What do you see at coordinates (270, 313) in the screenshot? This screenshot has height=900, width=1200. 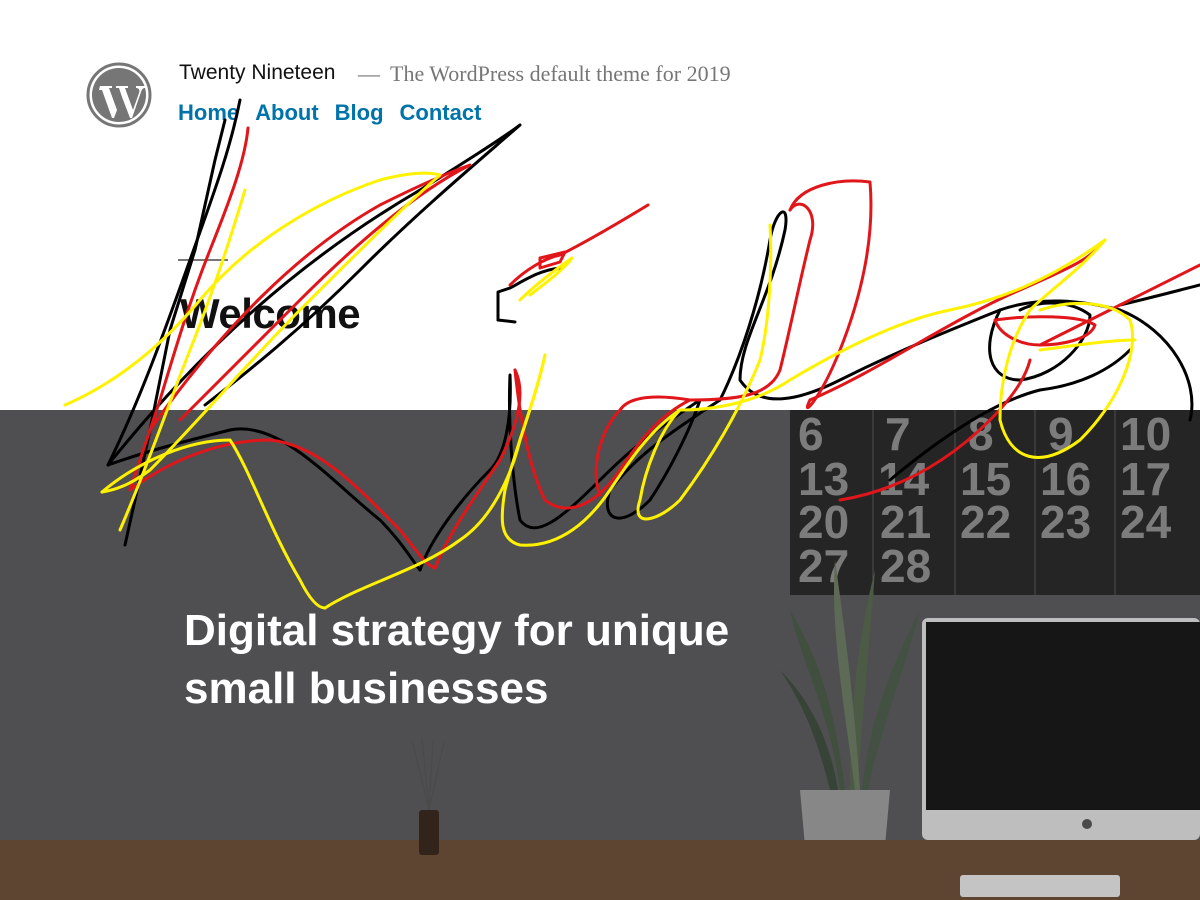 I see `page-title: Welcome` at bounding box center [270, 313].